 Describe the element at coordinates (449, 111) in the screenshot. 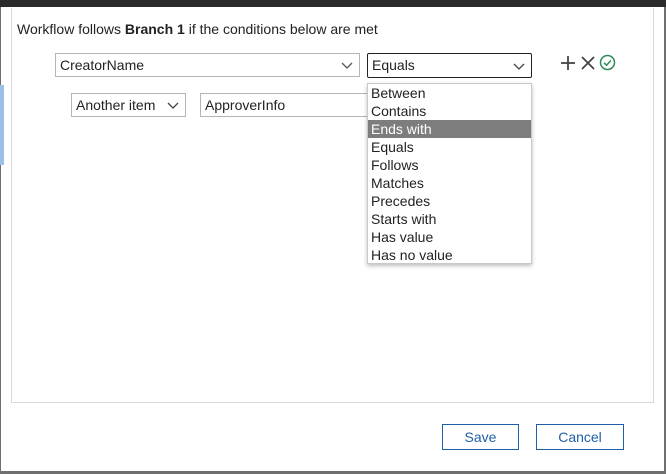

I see `operator-option-contains: Contains` at that location.